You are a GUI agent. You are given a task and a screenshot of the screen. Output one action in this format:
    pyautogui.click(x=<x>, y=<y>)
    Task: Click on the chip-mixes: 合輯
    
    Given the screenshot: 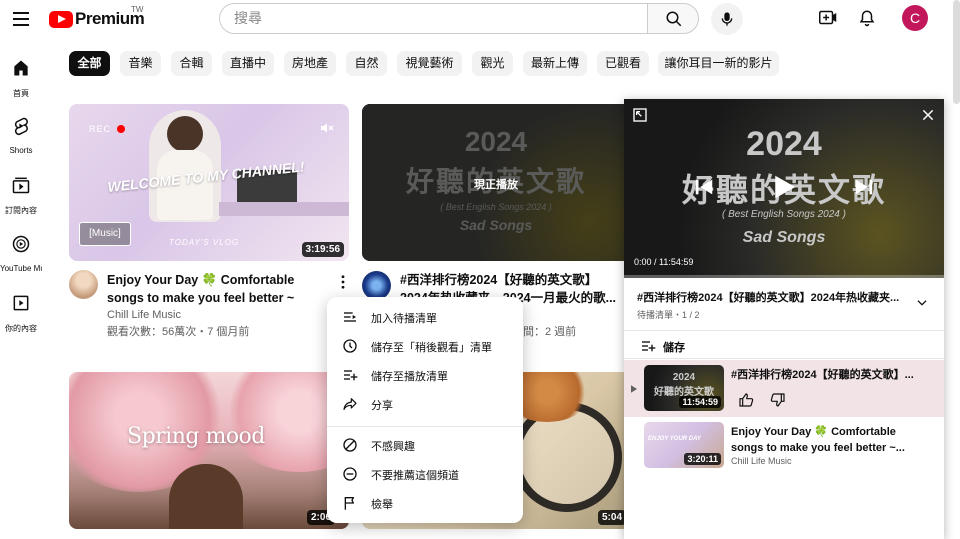 What is the action you would take?
    pyautogui.click(x=191, y=63)
    